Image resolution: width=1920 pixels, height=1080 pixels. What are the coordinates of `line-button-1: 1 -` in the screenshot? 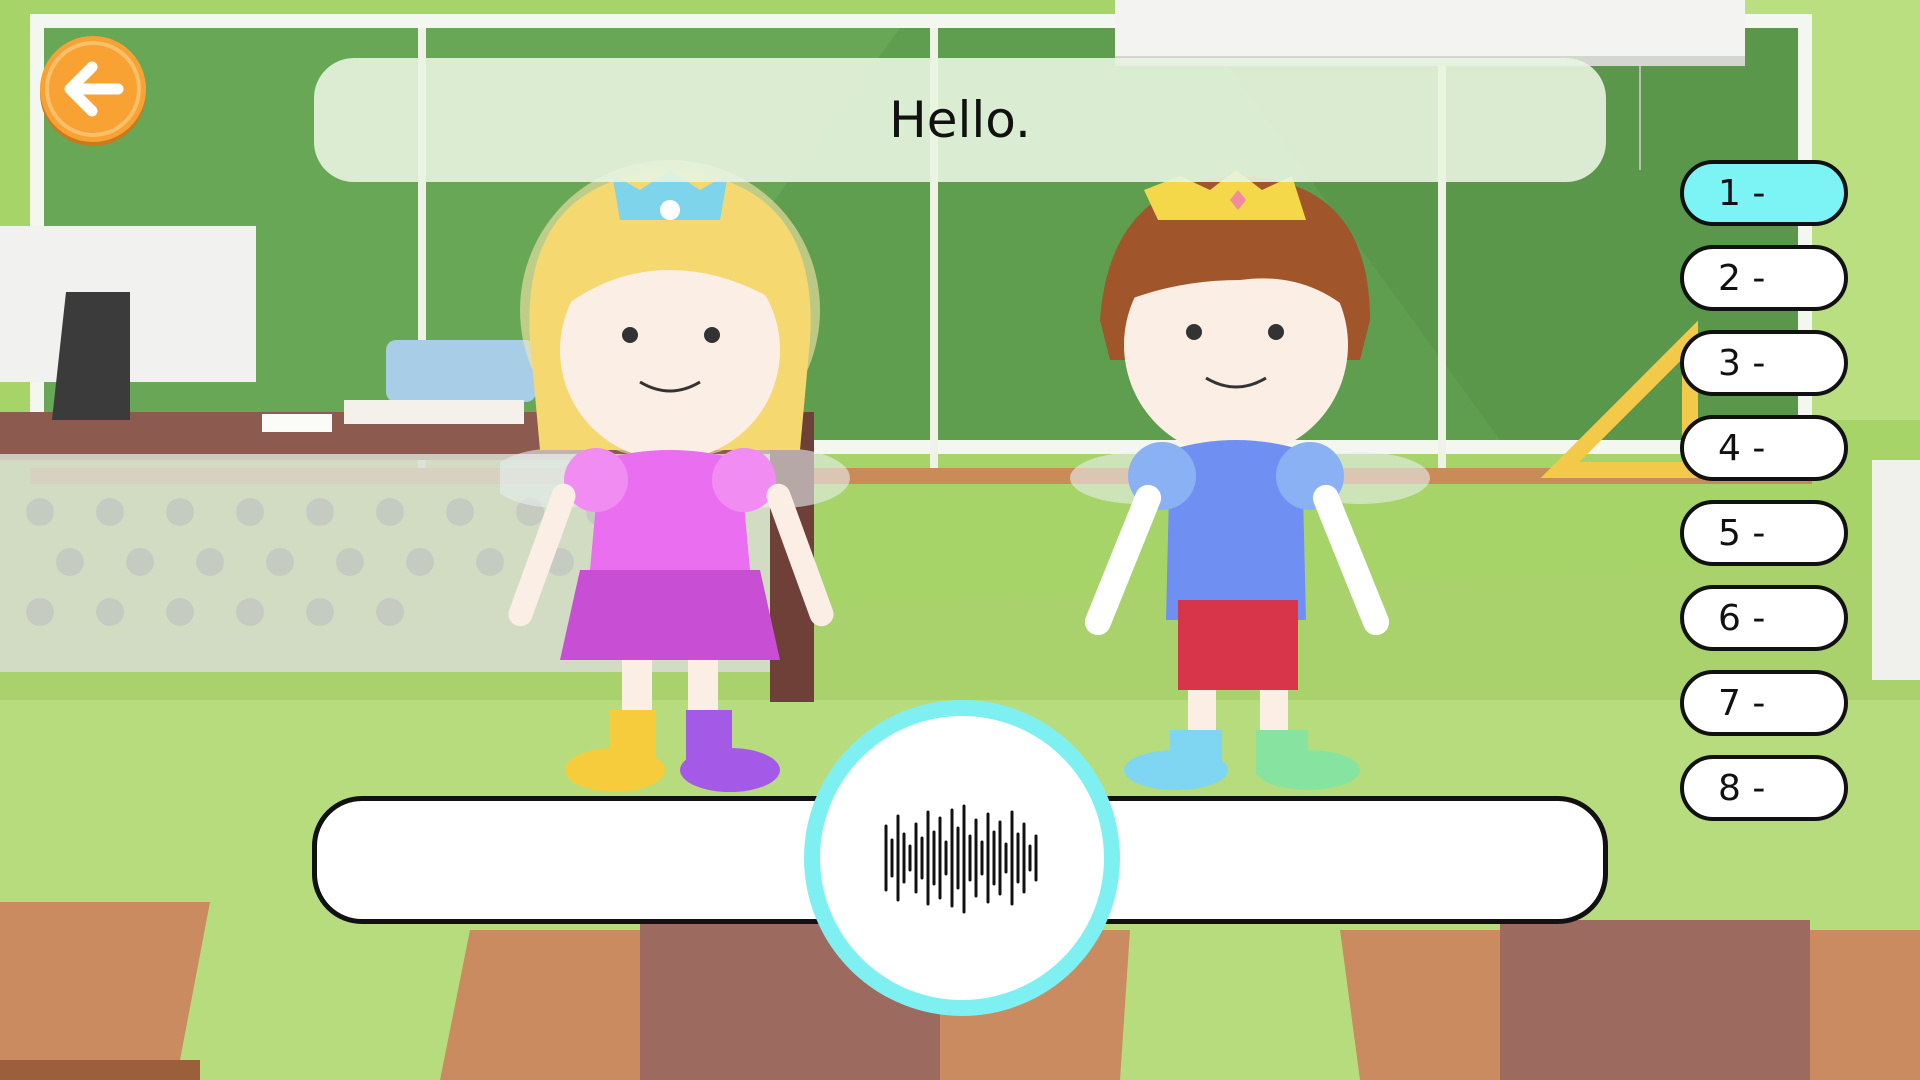 It's located at (1764, 193).